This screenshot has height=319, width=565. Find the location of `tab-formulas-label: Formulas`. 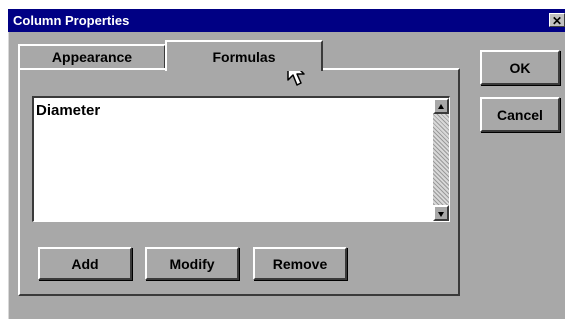

tab-formulas-label: Formulas is located at coordinates (244, 56).